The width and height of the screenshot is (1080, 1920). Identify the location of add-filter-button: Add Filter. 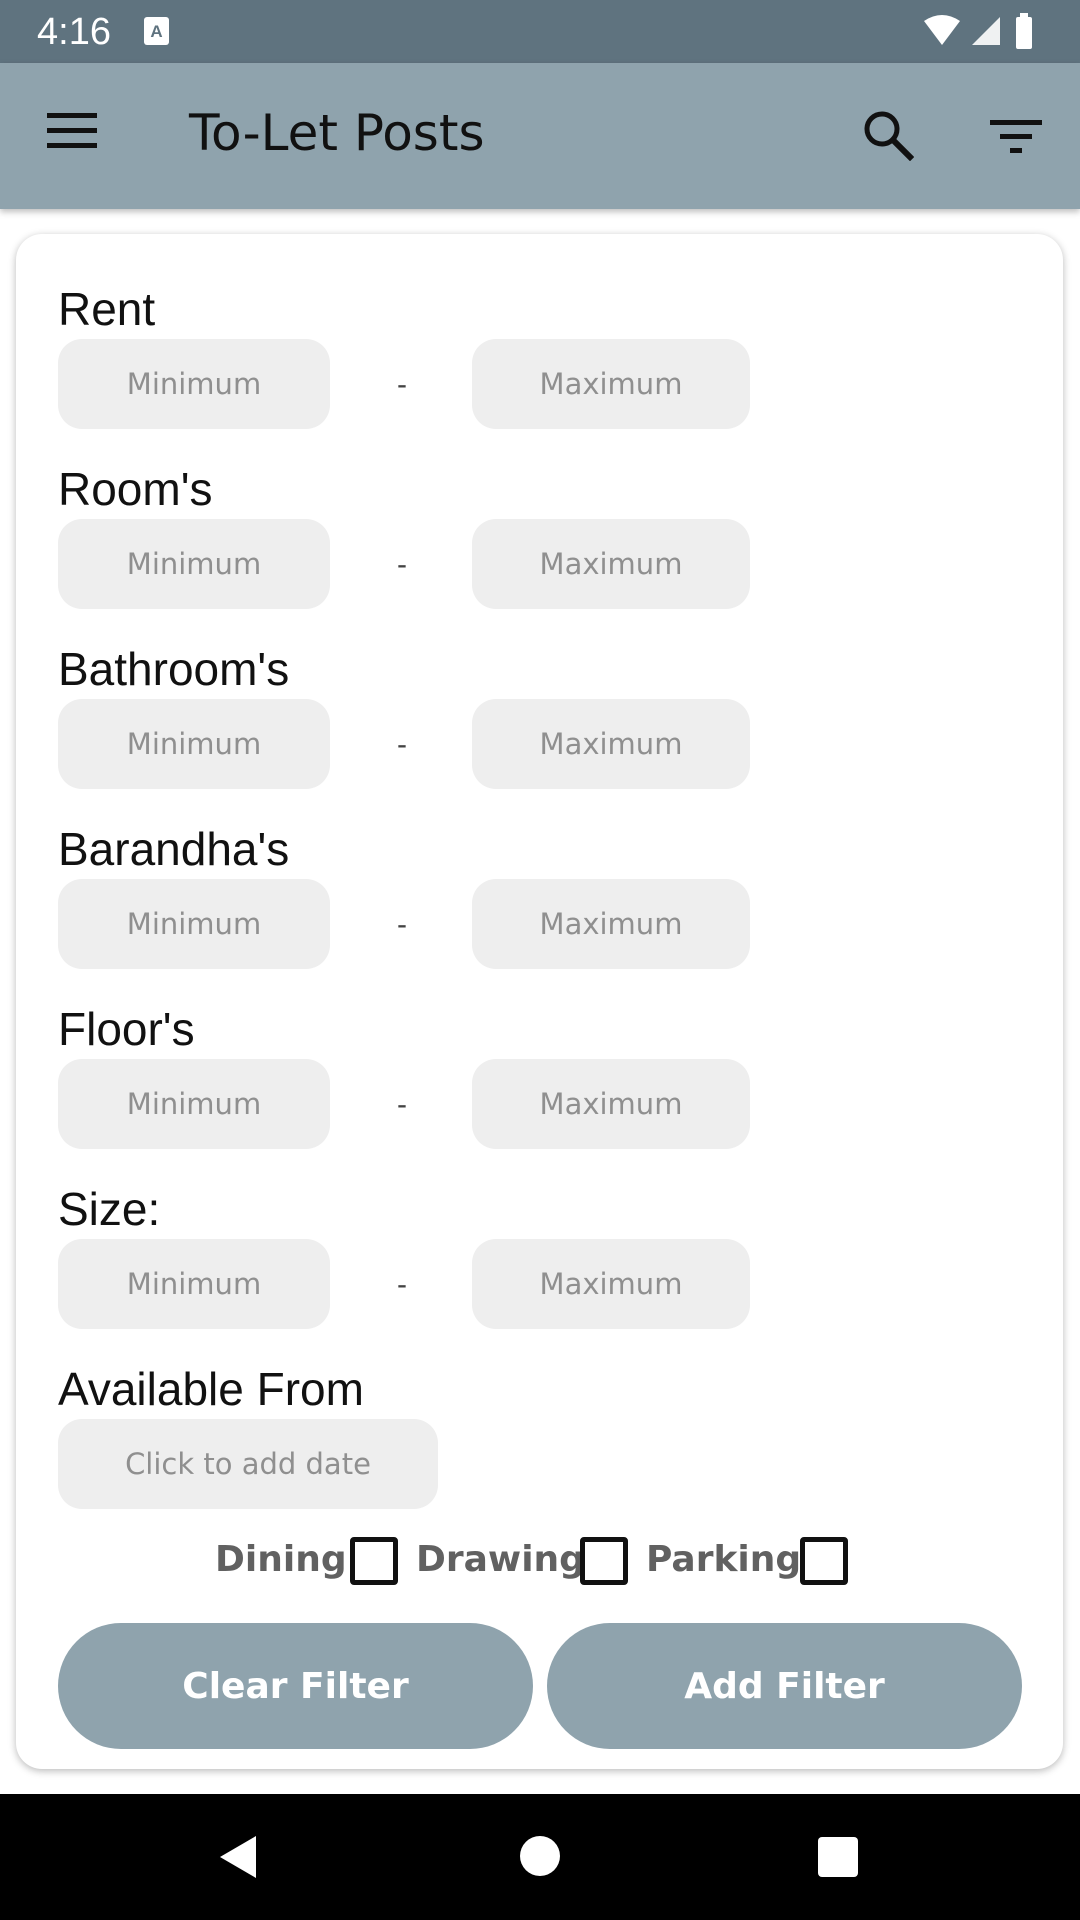
(784, 1686).